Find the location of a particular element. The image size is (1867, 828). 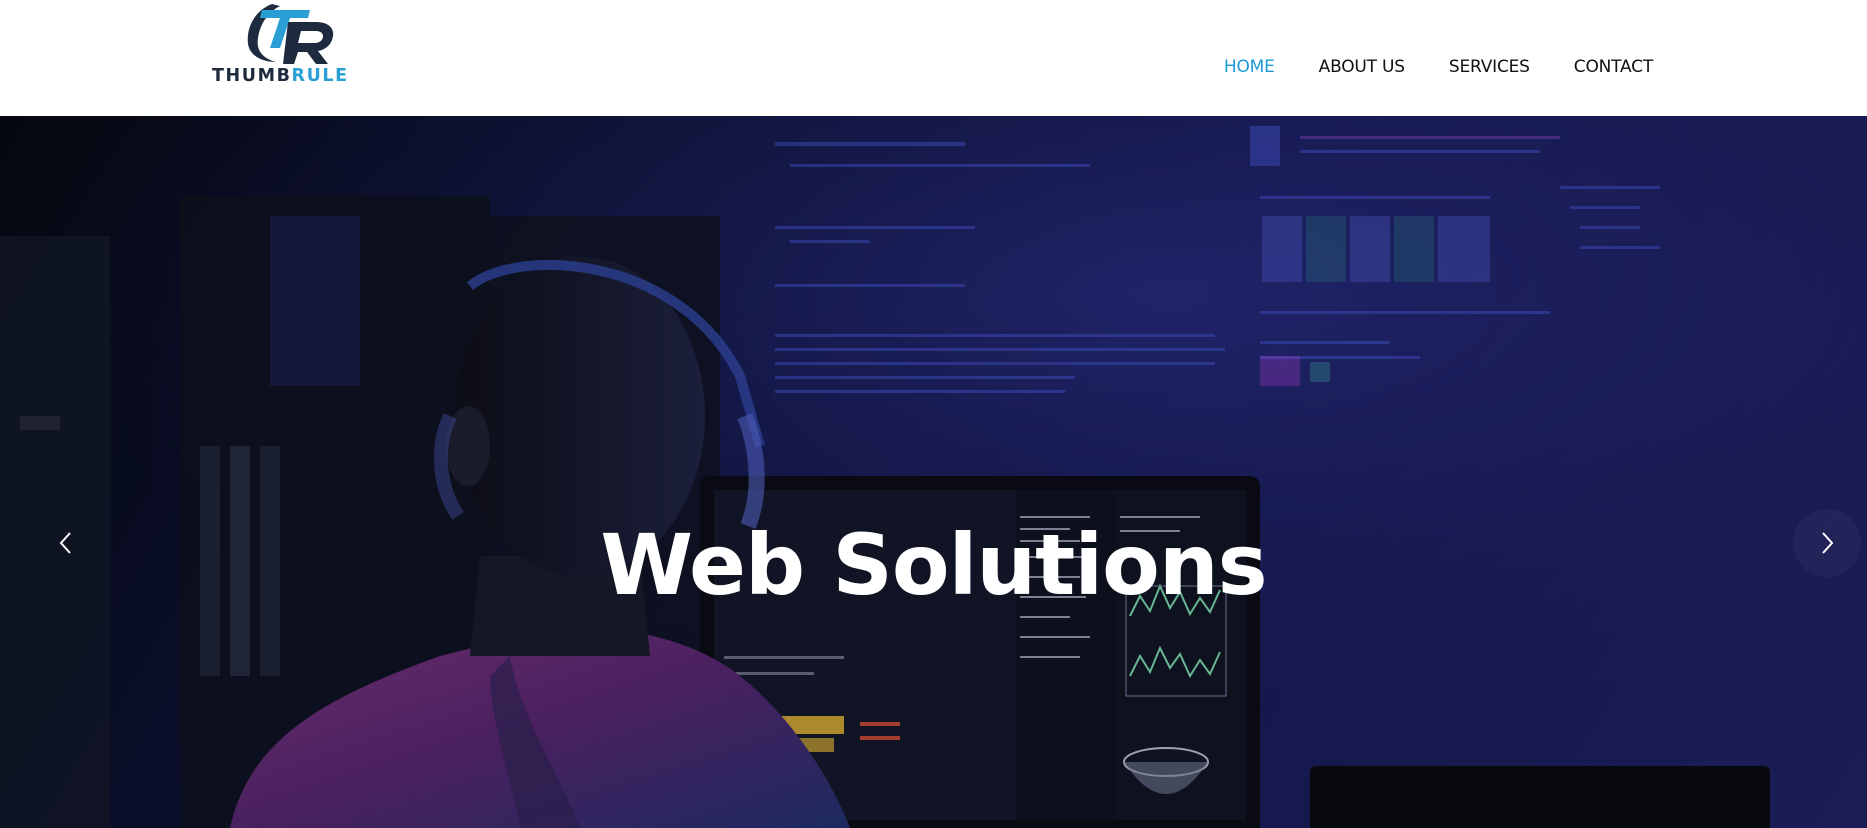

site-header: THUMBRULE HOME ABOUT US SERVICES CONTACT is located at coordinates (933, 58).